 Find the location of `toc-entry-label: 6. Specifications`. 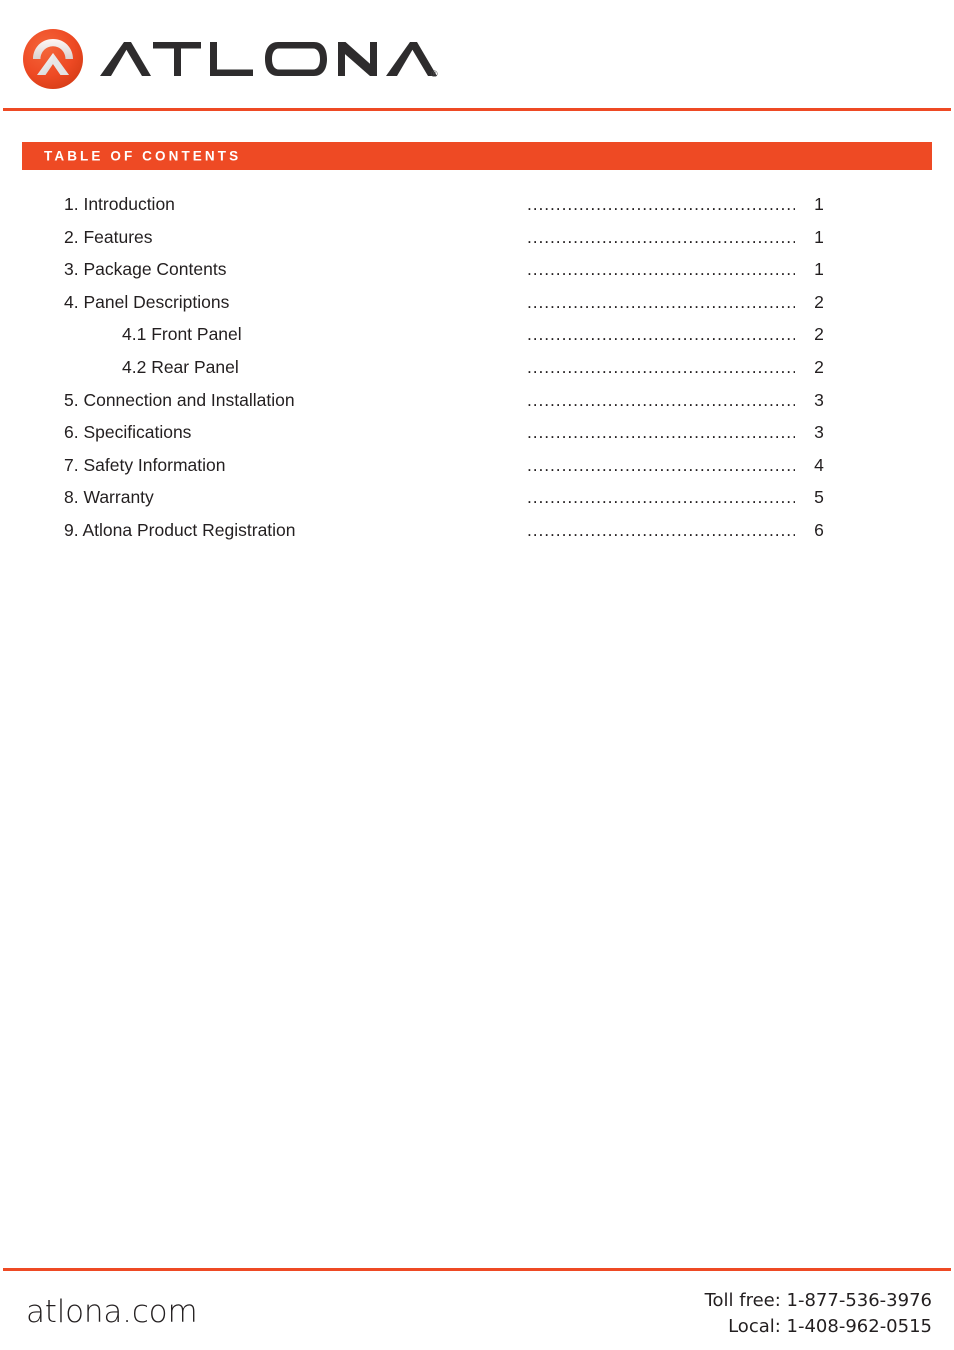

toc-entry-label: 6. Specifications is located at coordinates (128, 432).